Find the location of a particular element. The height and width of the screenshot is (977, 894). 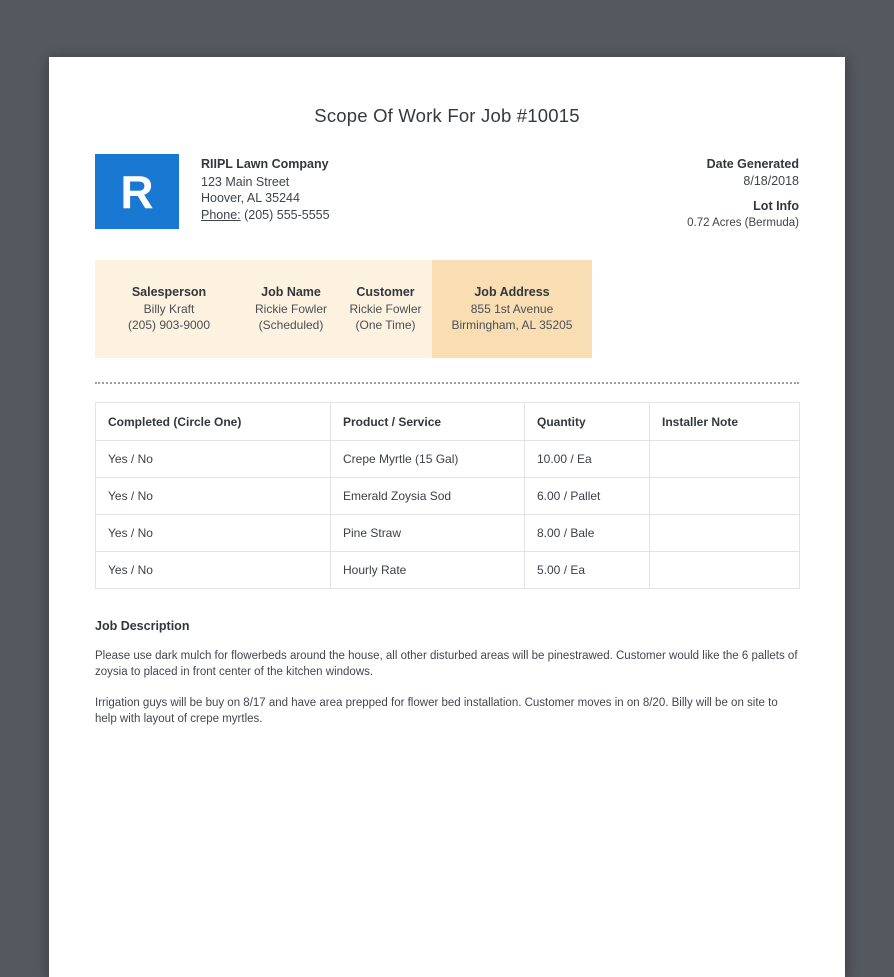

job-name-column: Job Name Rickie Fowler (Scheduled) is located at coordinates (291, 309).